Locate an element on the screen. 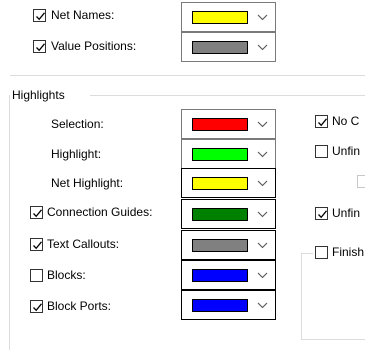  blocks-color-select is located at coordinates (228, 275).